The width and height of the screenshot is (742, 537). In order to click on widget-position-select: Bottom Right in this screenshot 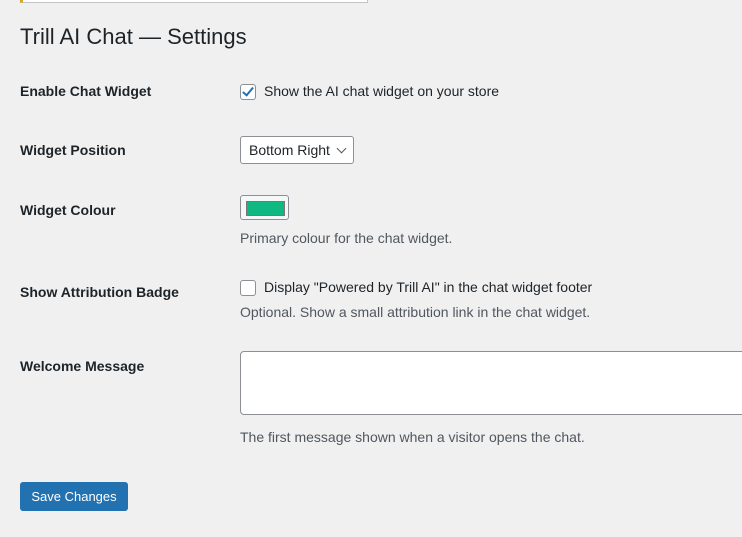, I will do `click(297, 150)`.